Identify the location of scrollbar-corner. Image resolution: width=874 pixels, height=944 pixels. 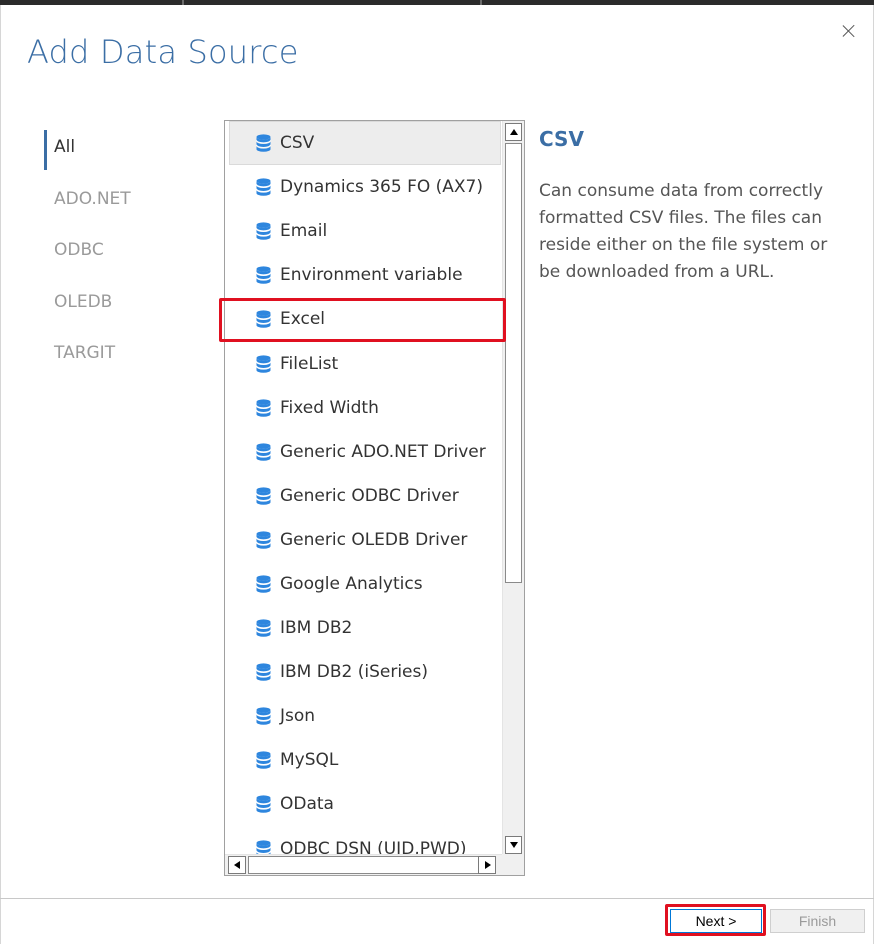
(513, 864).